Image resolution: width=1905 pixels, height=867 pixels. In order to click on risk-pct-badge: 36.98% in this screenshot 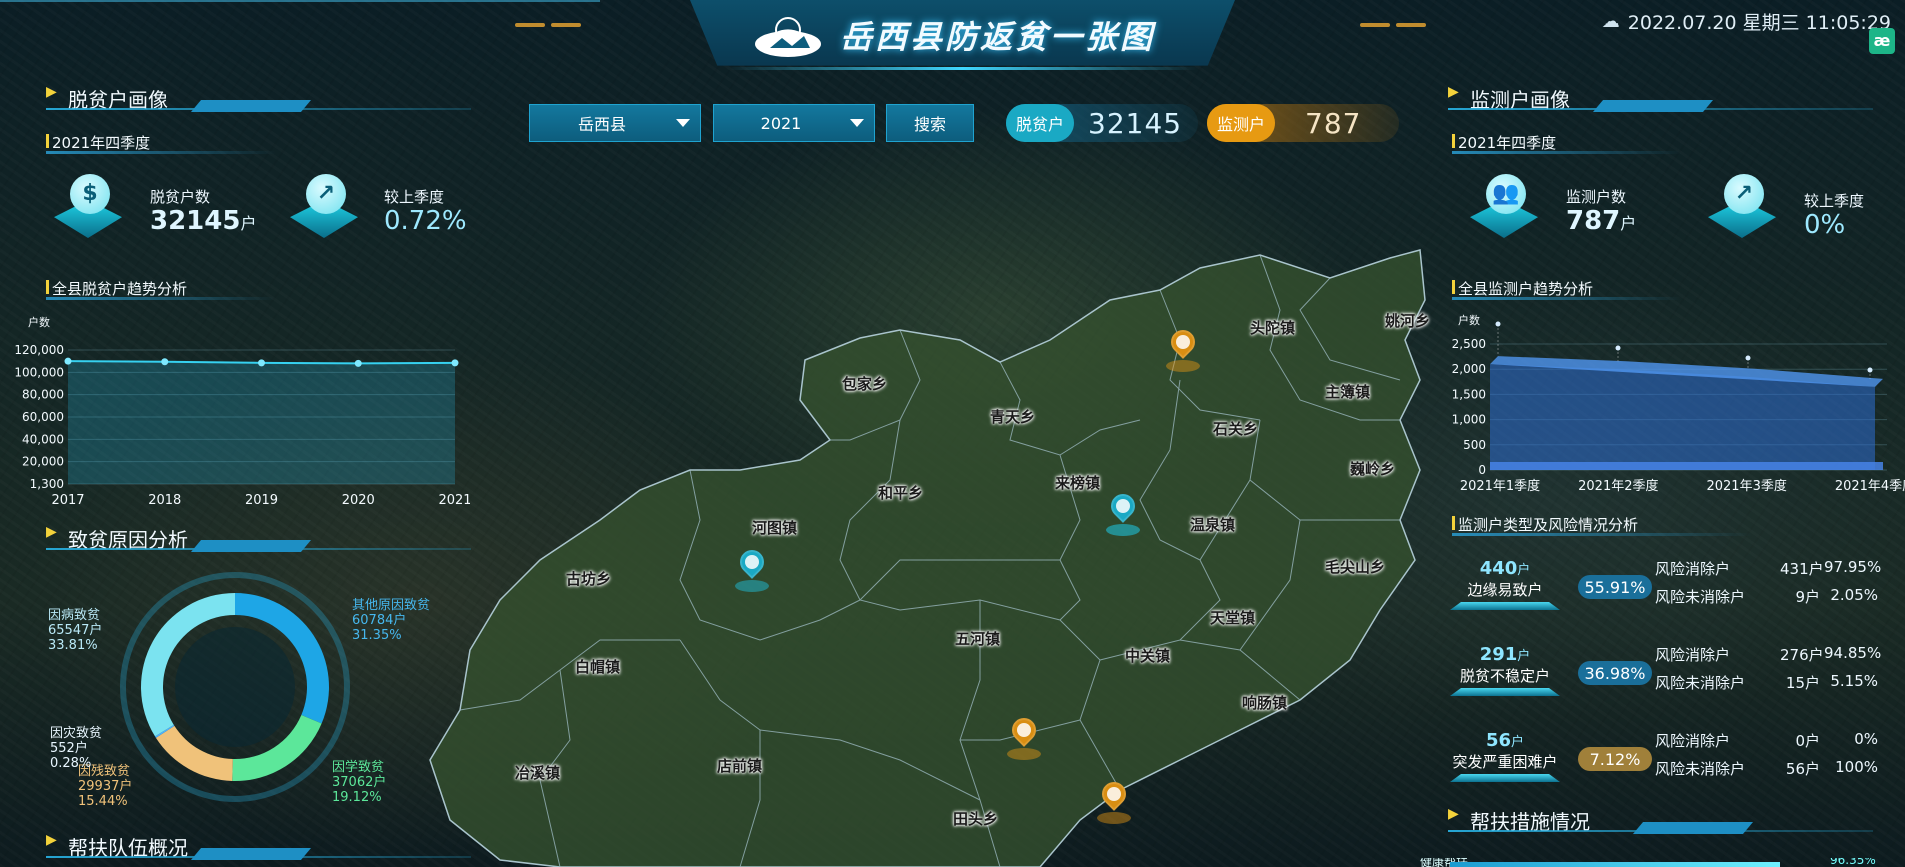, I will do `click(1615, 673)`.